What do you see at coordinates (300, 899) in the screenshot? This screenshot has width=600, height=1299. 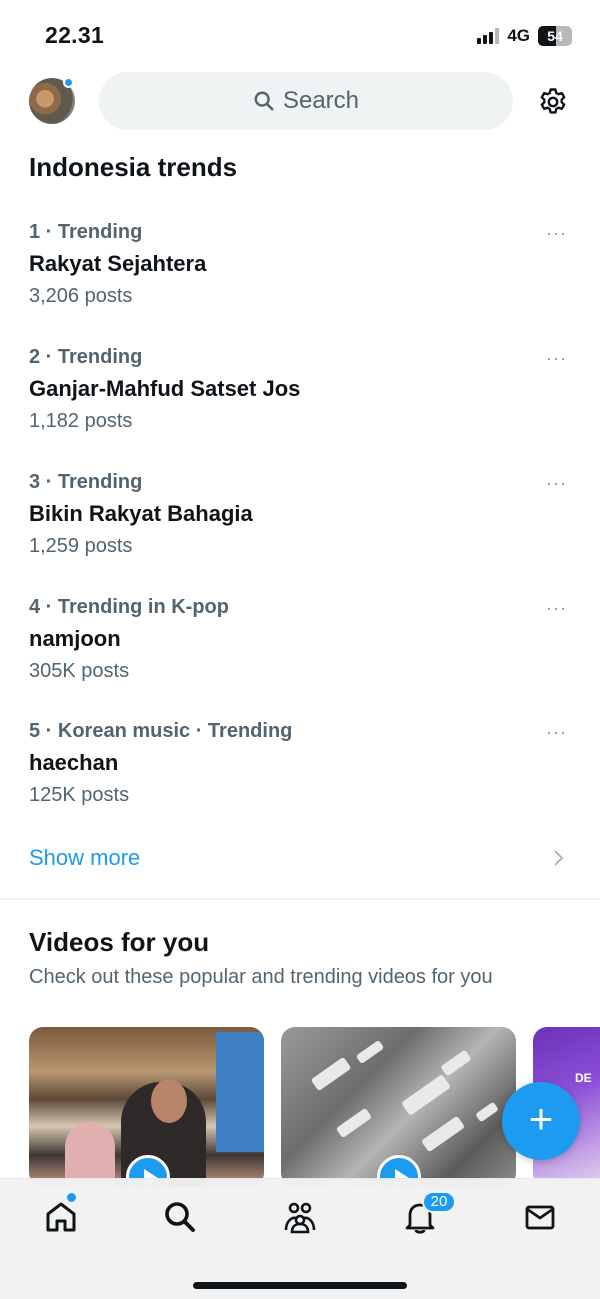 I see `section-divider` at bounding box center [300, 899].